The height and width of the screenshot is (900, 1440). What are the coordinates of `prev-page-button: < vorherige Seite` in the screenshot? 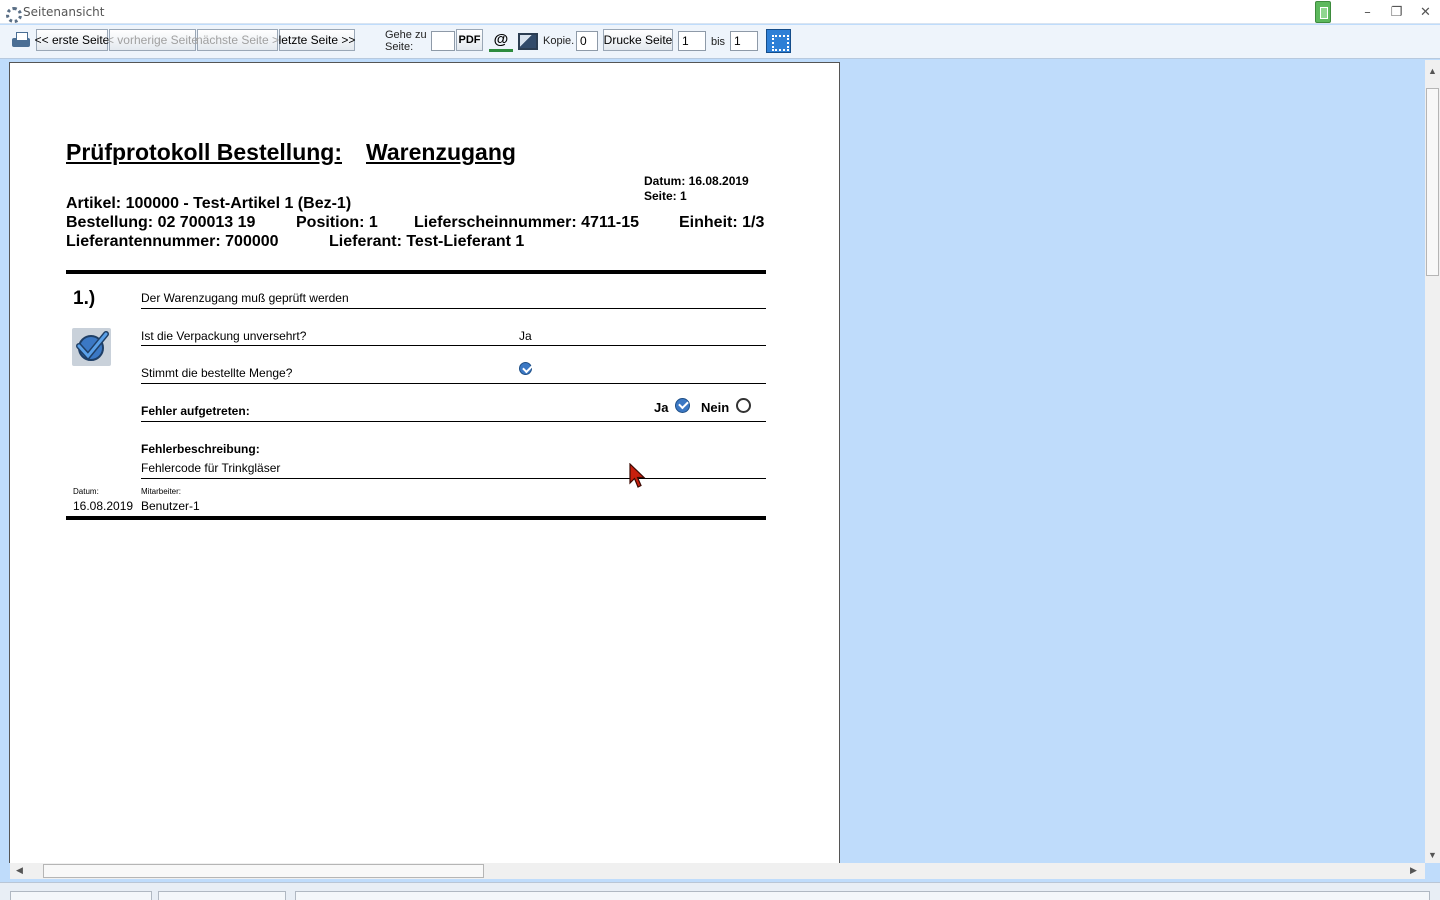 It's located at (152, 40).